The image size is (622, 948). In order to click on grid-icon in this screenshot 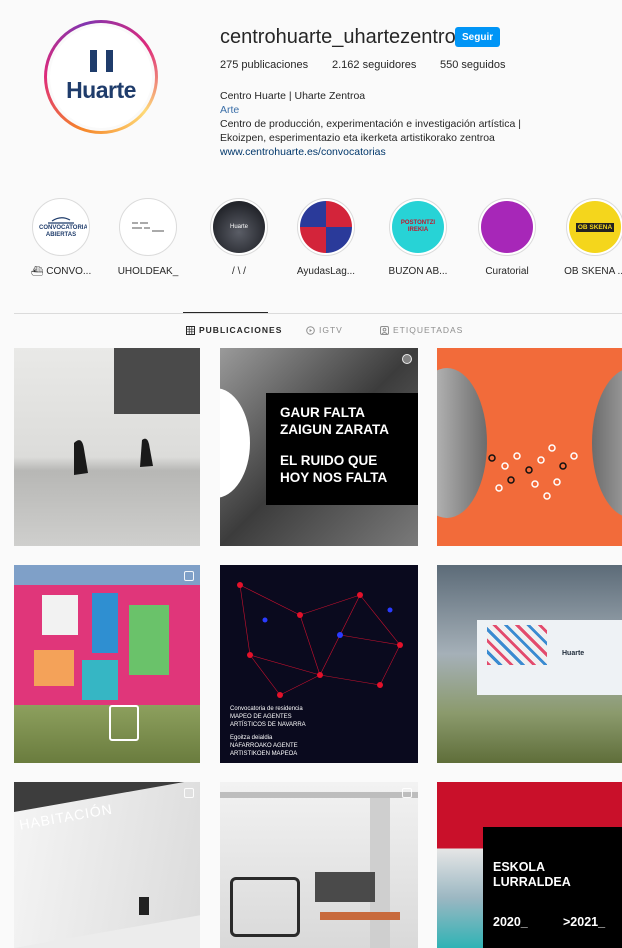, I will do `click(190, 330)`.